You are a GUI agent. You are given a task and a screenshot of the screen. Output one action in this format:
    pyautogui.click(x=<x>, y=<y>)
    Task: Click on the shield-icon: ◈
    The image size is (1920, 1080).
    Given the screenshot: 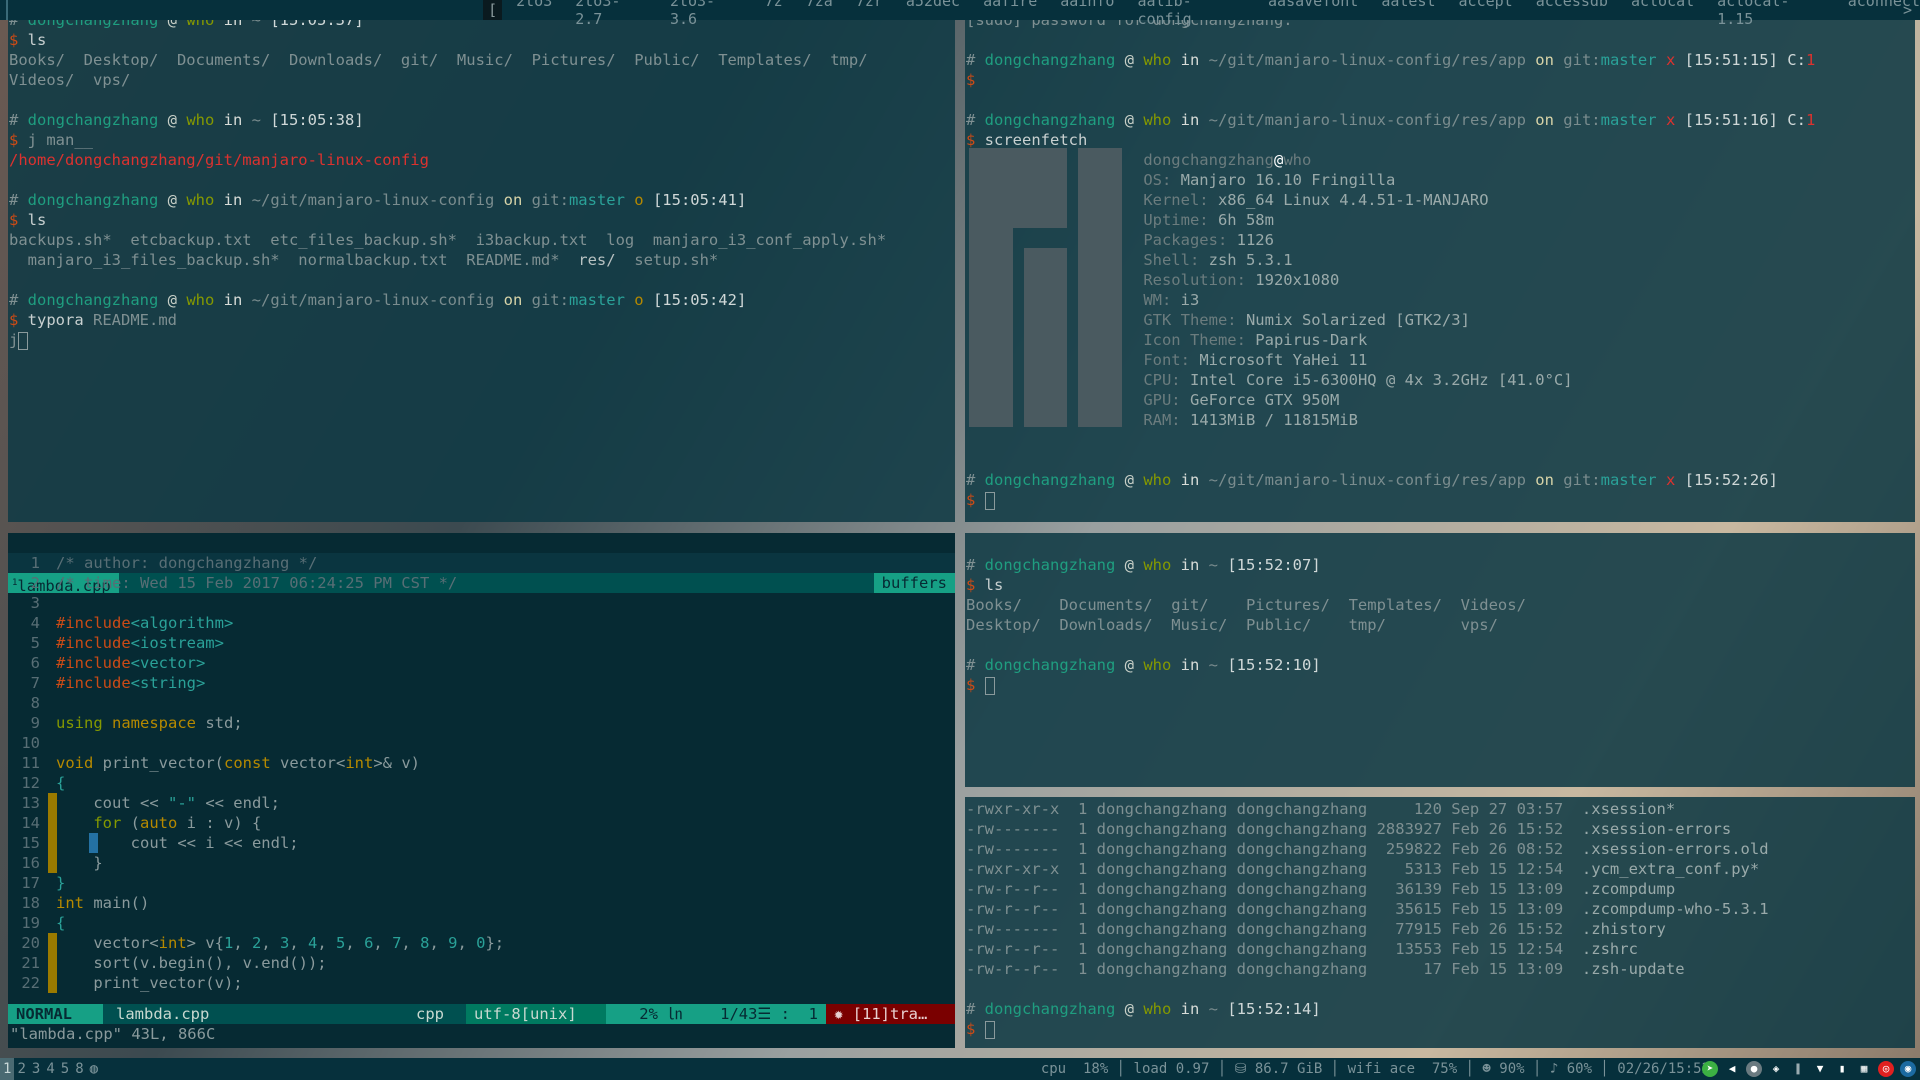 What is the action you would take?
    pyautogui.click(x=1776, y=1069)
    